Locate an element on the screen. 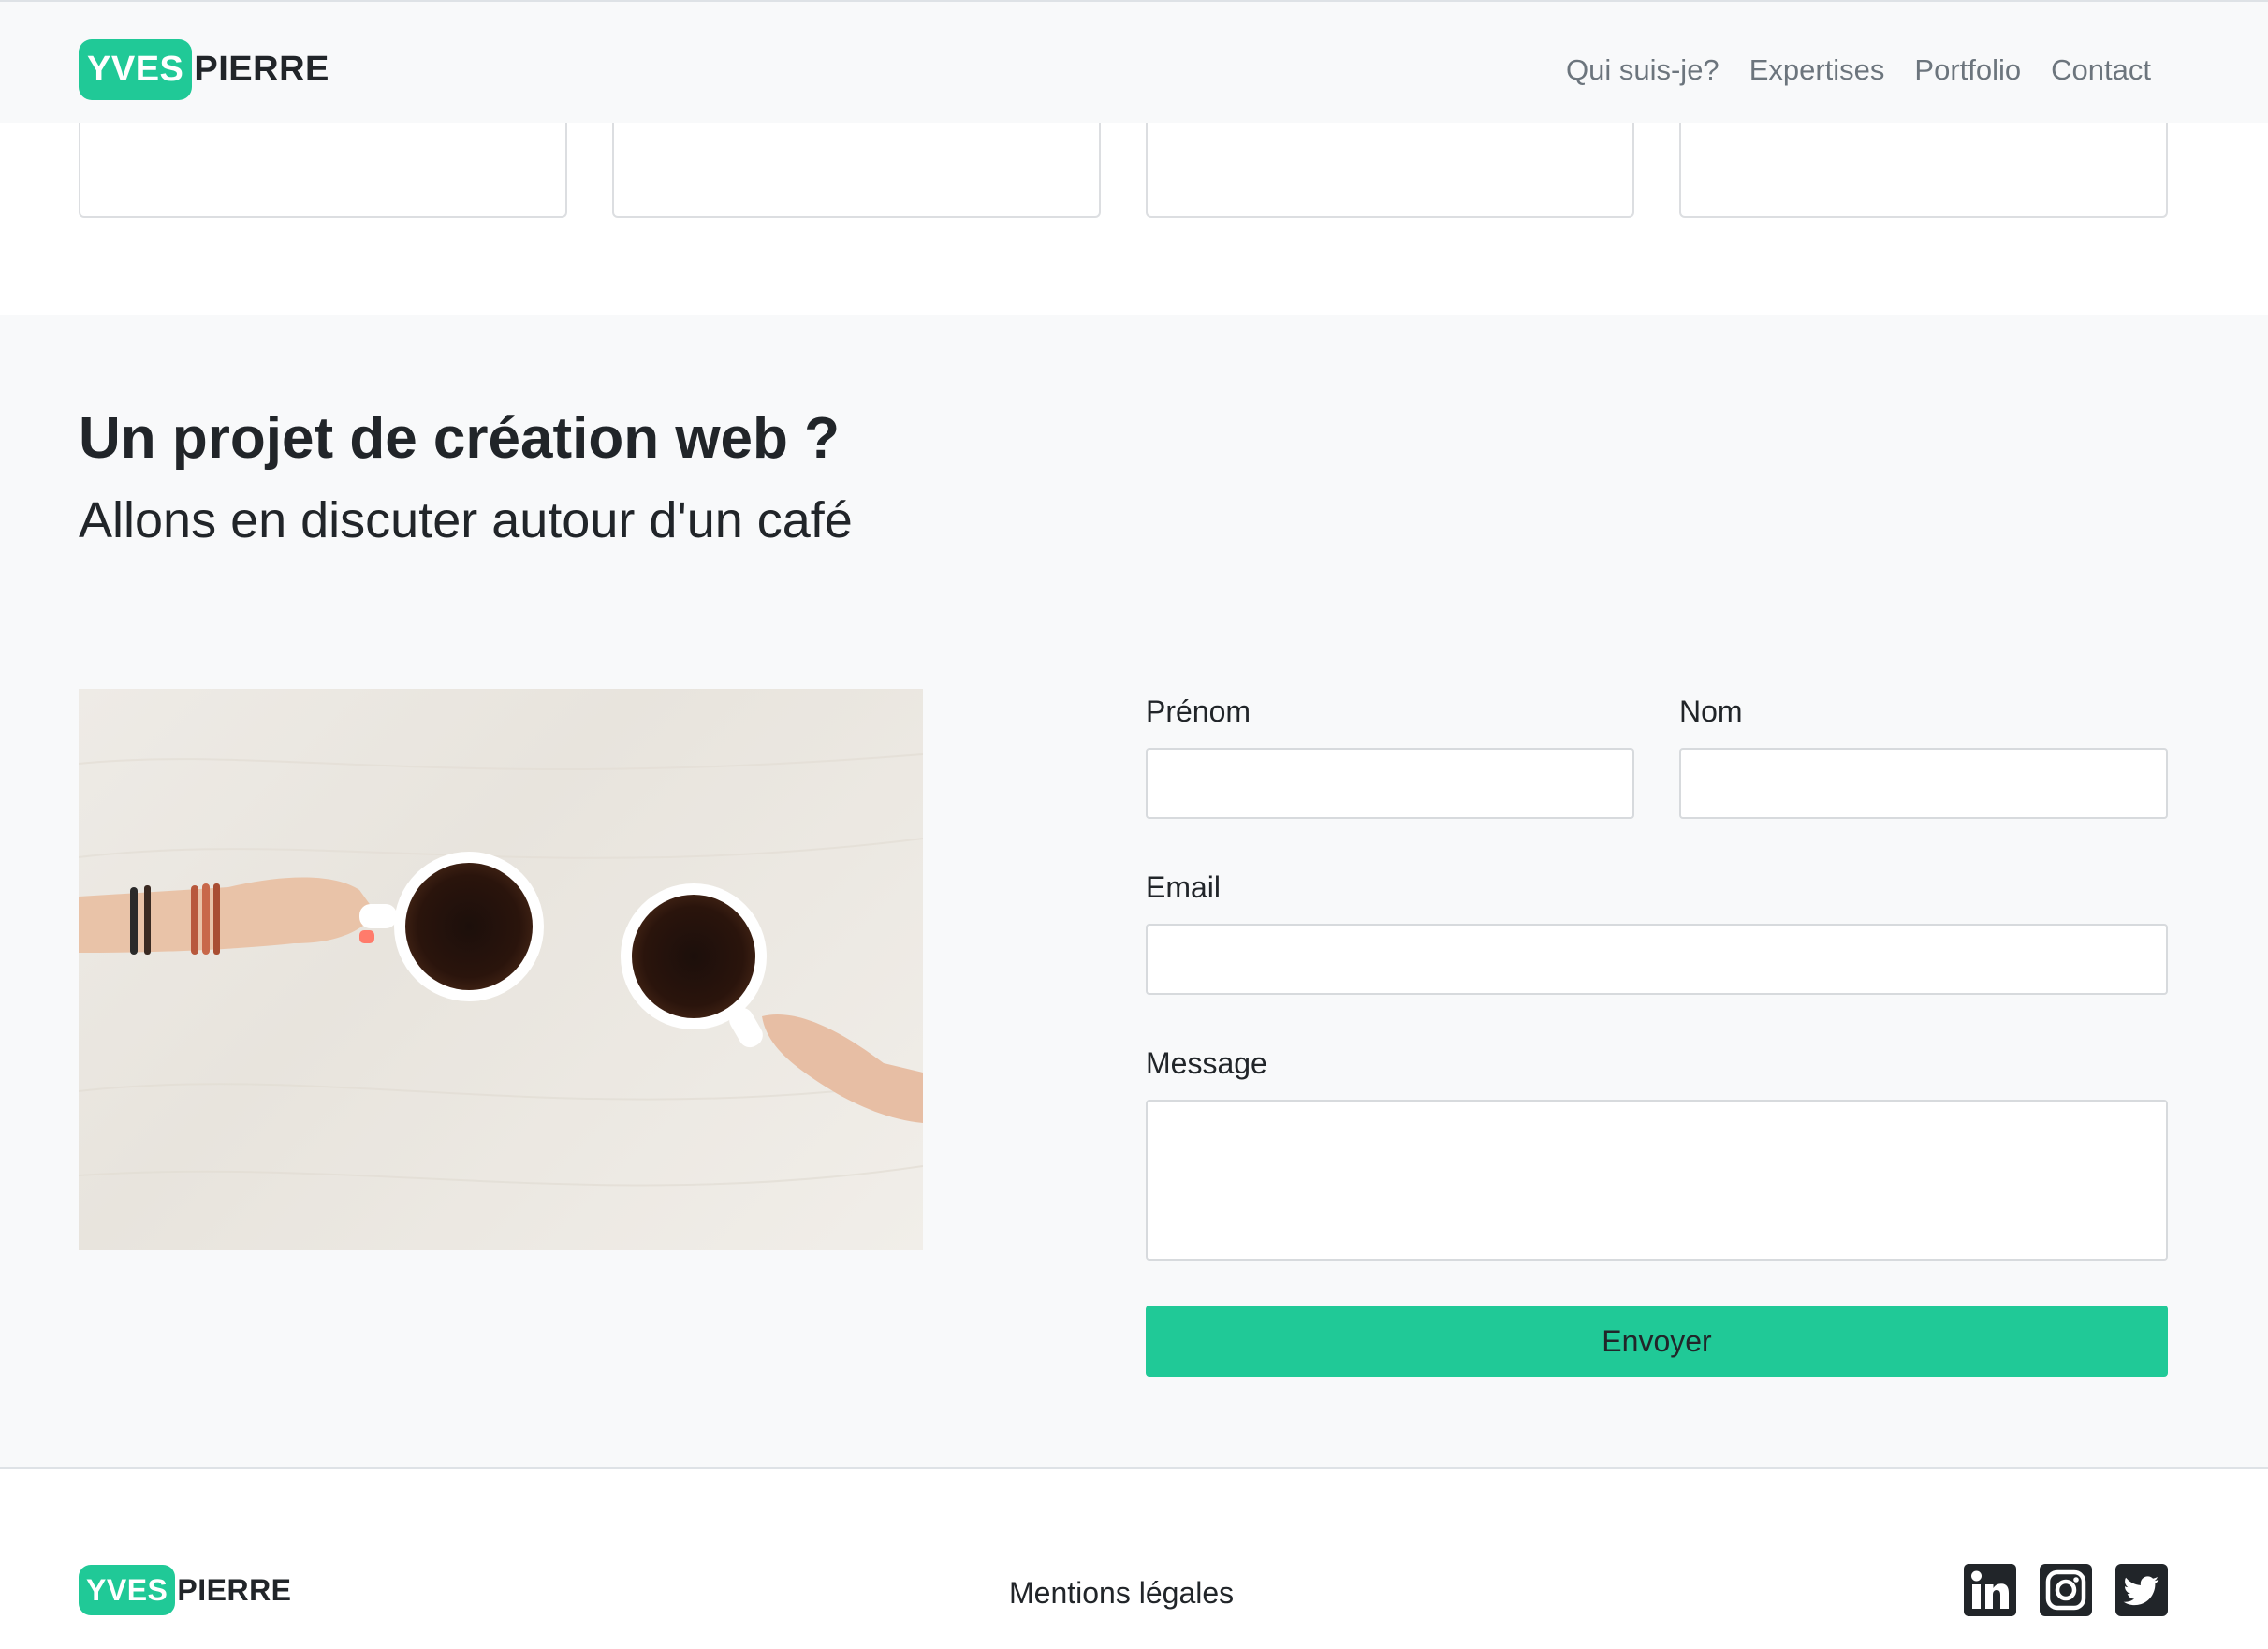 This screenshot has height=1649, width=2268. email-input is located at coordinates (1657, 959).